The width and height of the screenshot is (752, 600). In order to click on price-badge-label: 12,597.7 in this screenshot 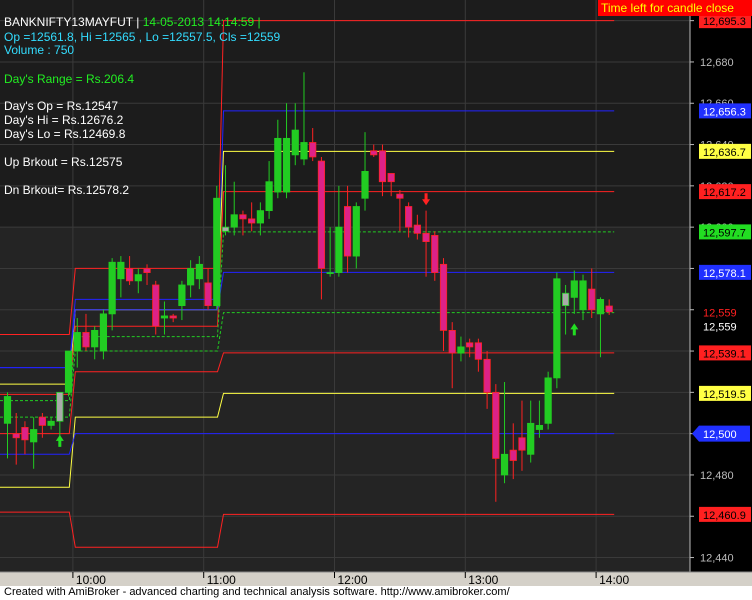, I will do `click(724, 233)`.